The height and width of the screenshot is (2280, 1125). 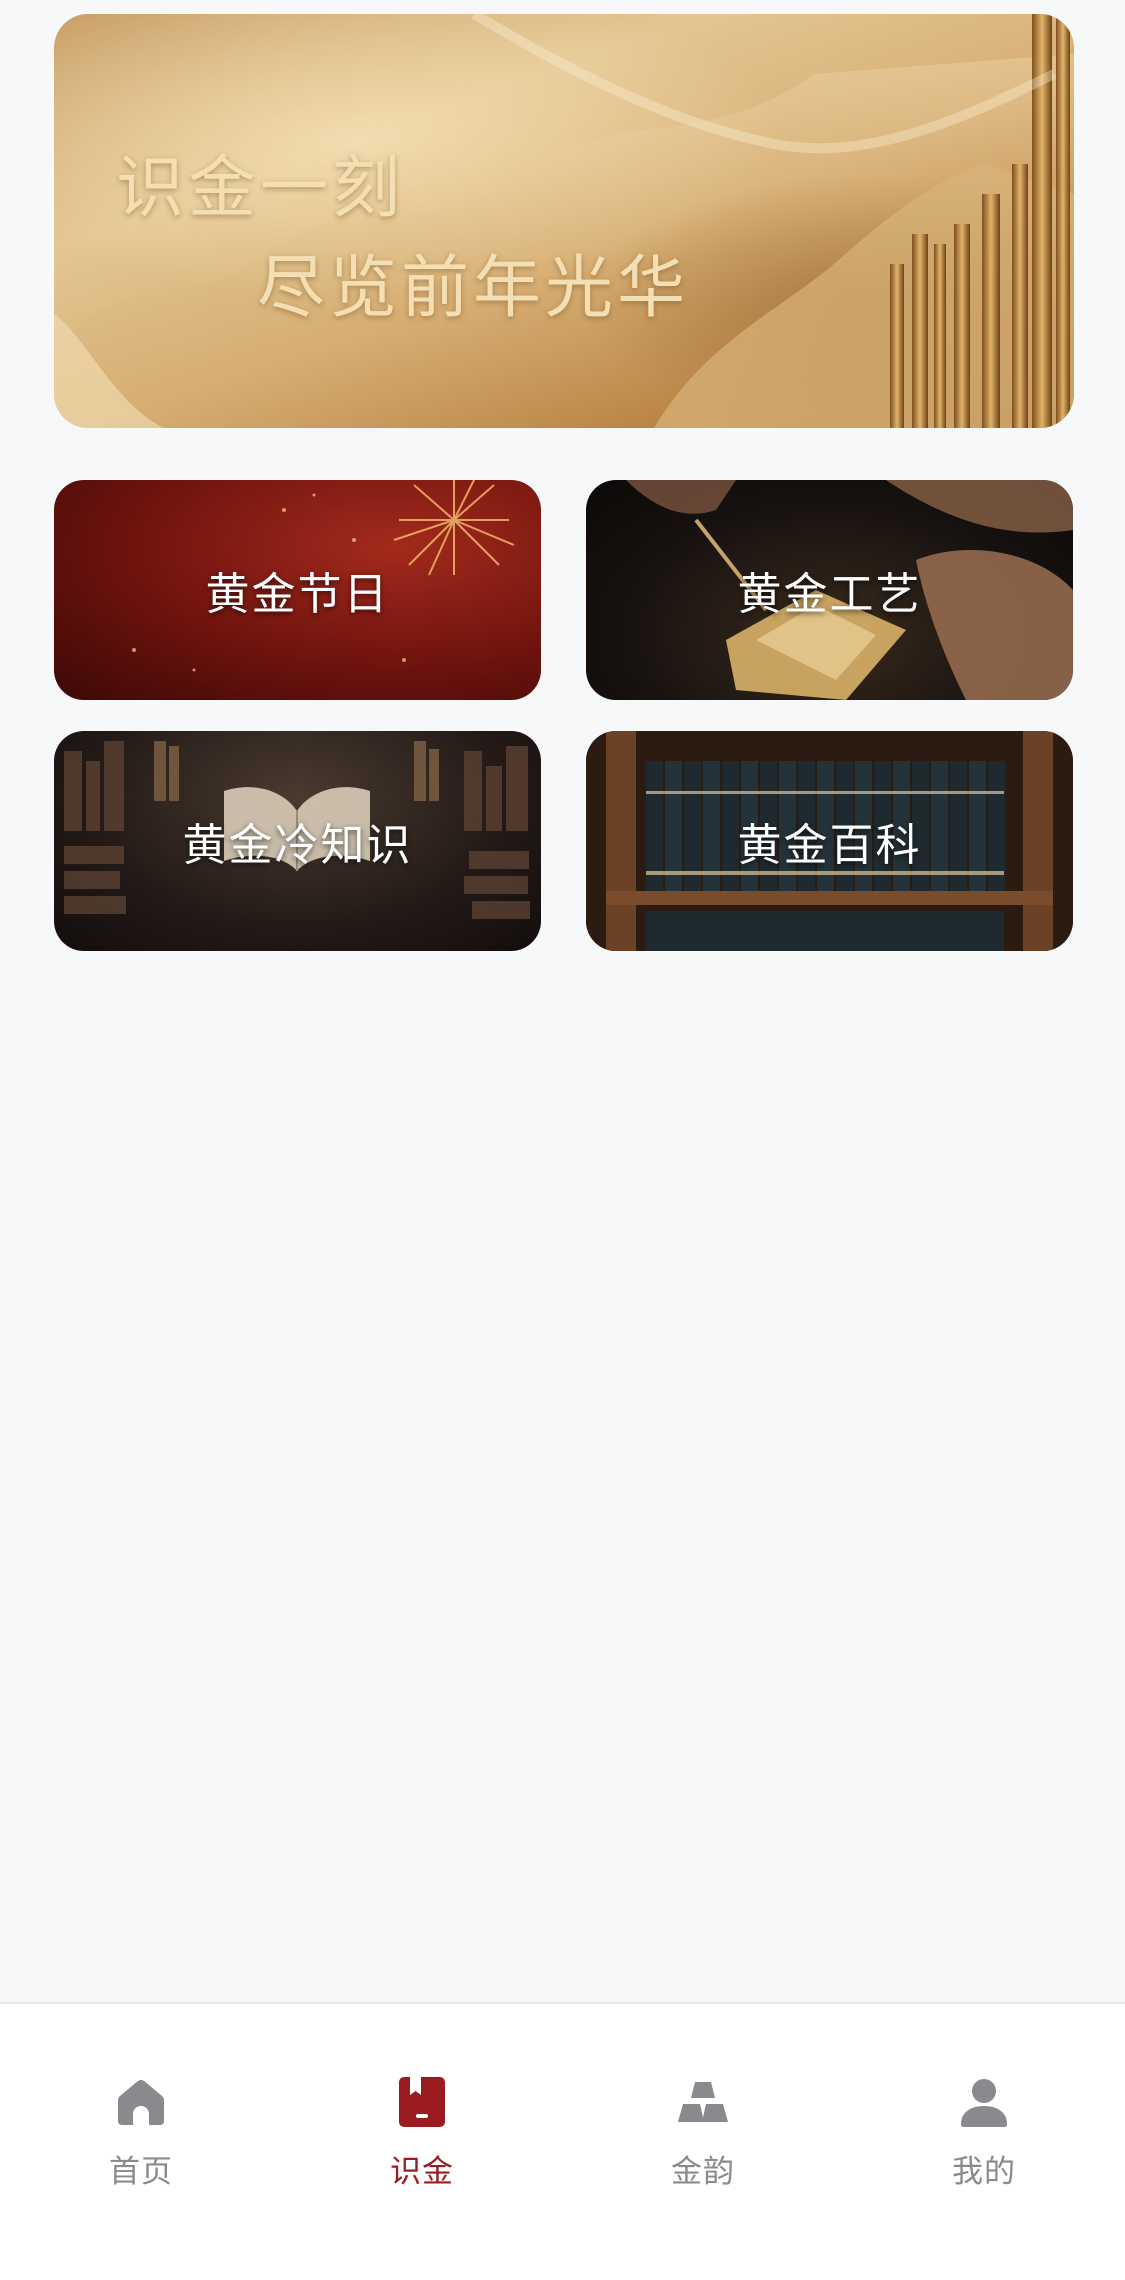 What do you see at coordinates (984, 2103) in the screenshot?
I see `user-icon` at bounding box center [984, 2103].